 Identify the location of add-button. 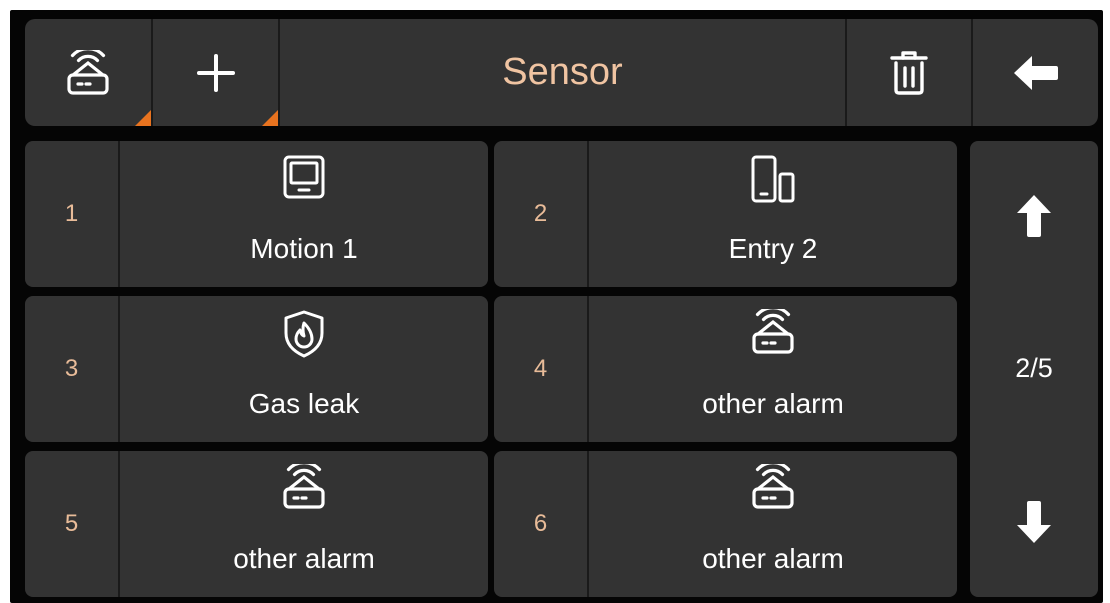
(215, 72).